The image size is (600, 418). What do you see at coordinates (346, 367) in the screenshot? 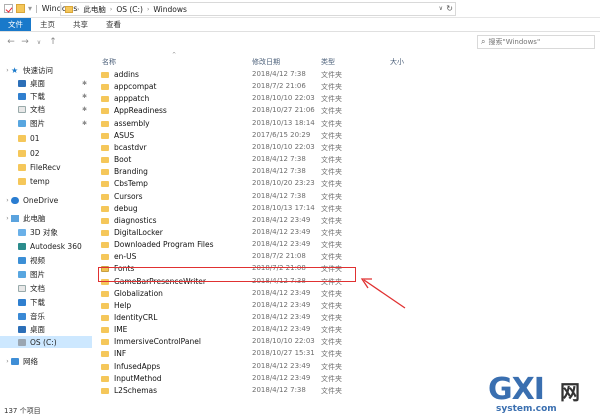
I see `file-row: InfusedApps 2018/4/12 23:49 文件夹` at bounding box center [346, 367].